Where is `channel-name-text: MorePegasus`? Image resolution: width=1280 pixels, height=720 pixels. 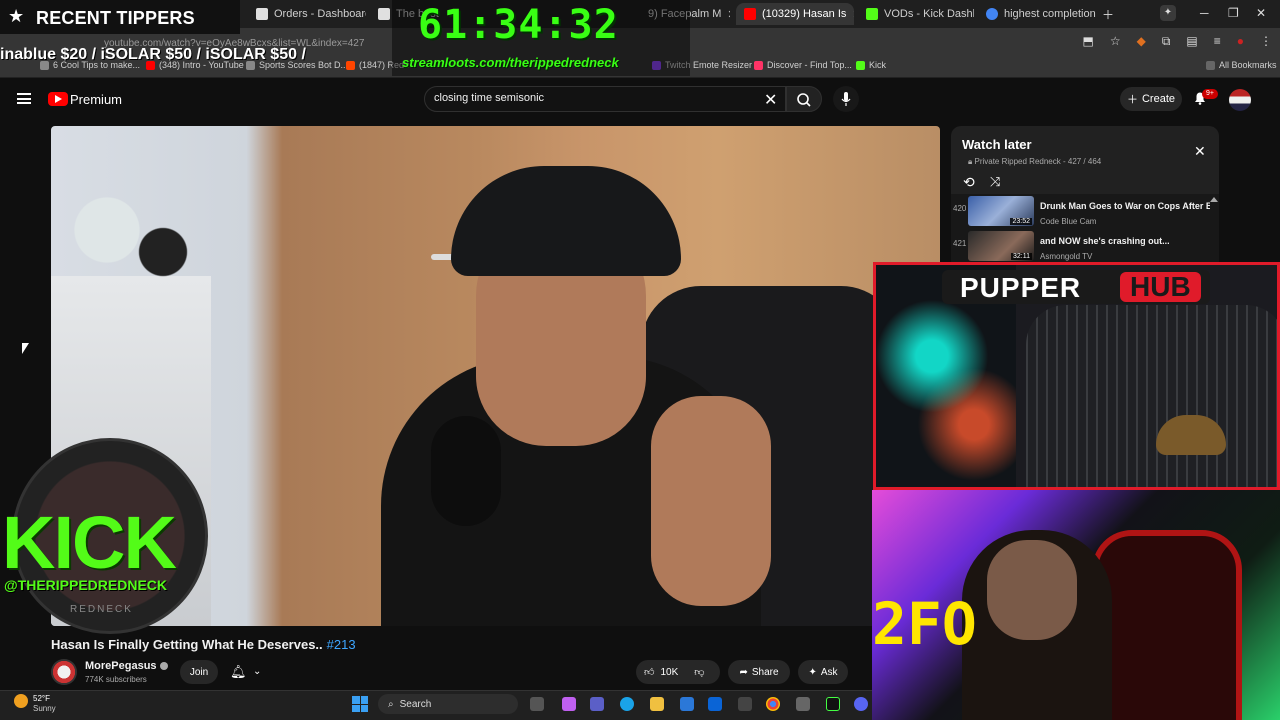 channel-name-text: MorePegasus is located at coordinates (121, 666).